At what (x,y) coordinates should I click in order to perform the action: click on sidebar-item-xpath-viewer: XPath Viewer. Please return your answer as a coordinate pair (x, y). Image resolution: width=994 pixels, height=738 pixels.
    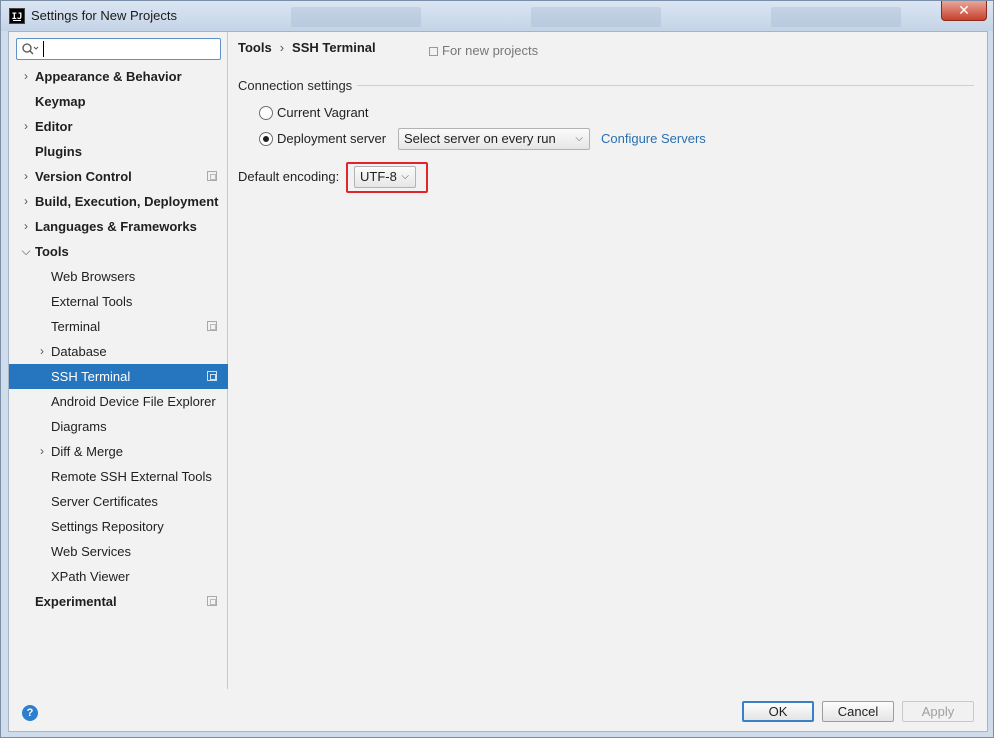
    Looking at the image, I should click on (118, 576).